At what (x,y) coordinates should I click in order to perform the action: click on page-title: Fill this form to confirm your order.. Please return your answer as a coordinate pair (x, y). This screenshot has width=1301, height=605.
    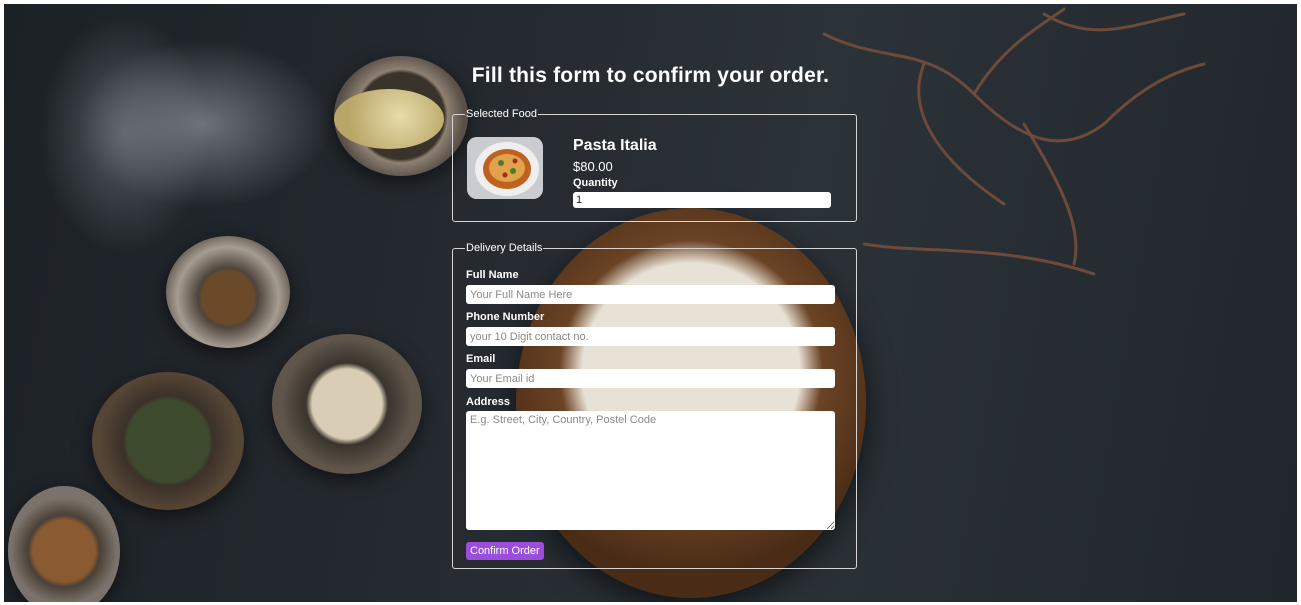
    Looking at the image, I should click on (650, 75).